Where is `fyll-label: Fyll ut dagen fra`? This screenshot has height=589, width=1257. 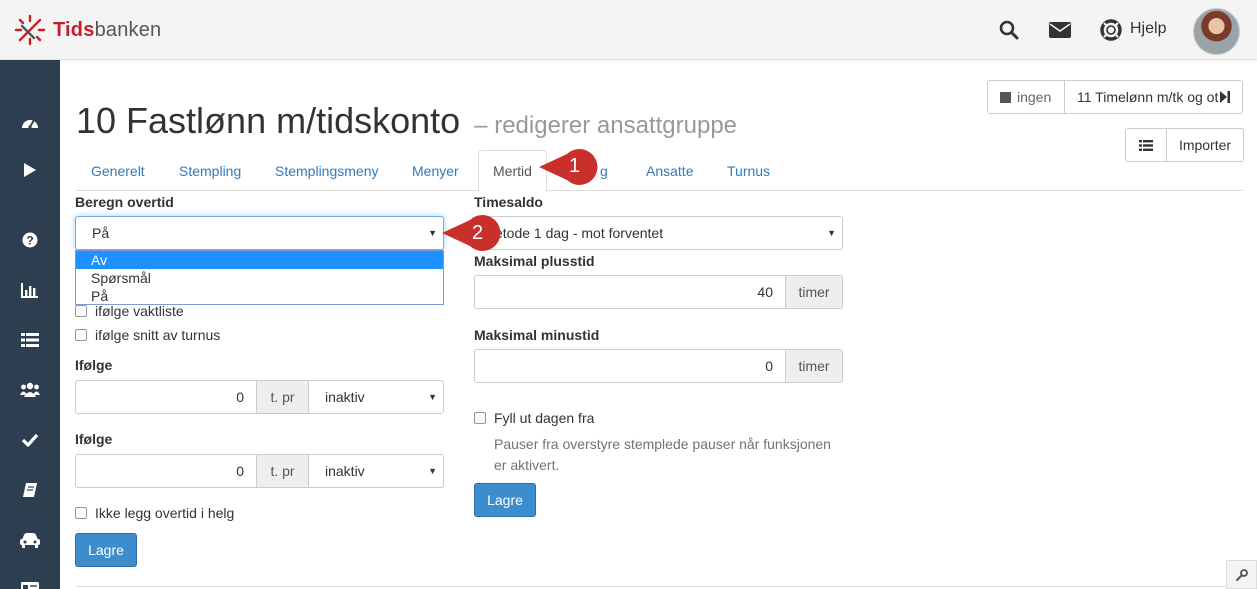 fyll-label: Fyll ut dagen fra is located at coordinates (544, 418).